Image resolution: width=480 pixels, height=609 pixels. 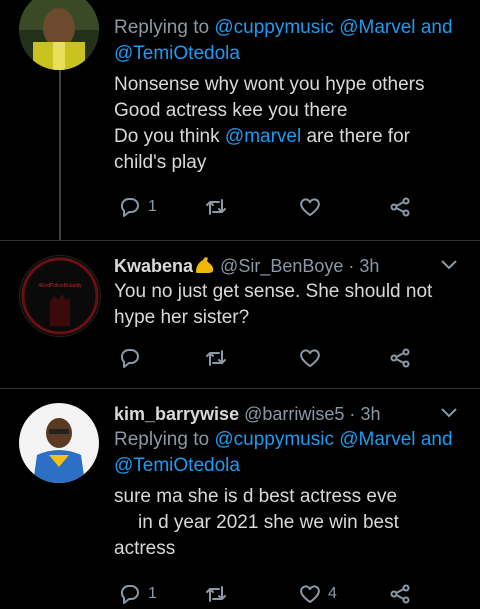 I want to click on user-handle: @Sir_BenBoye, so click(x=281, y=266).